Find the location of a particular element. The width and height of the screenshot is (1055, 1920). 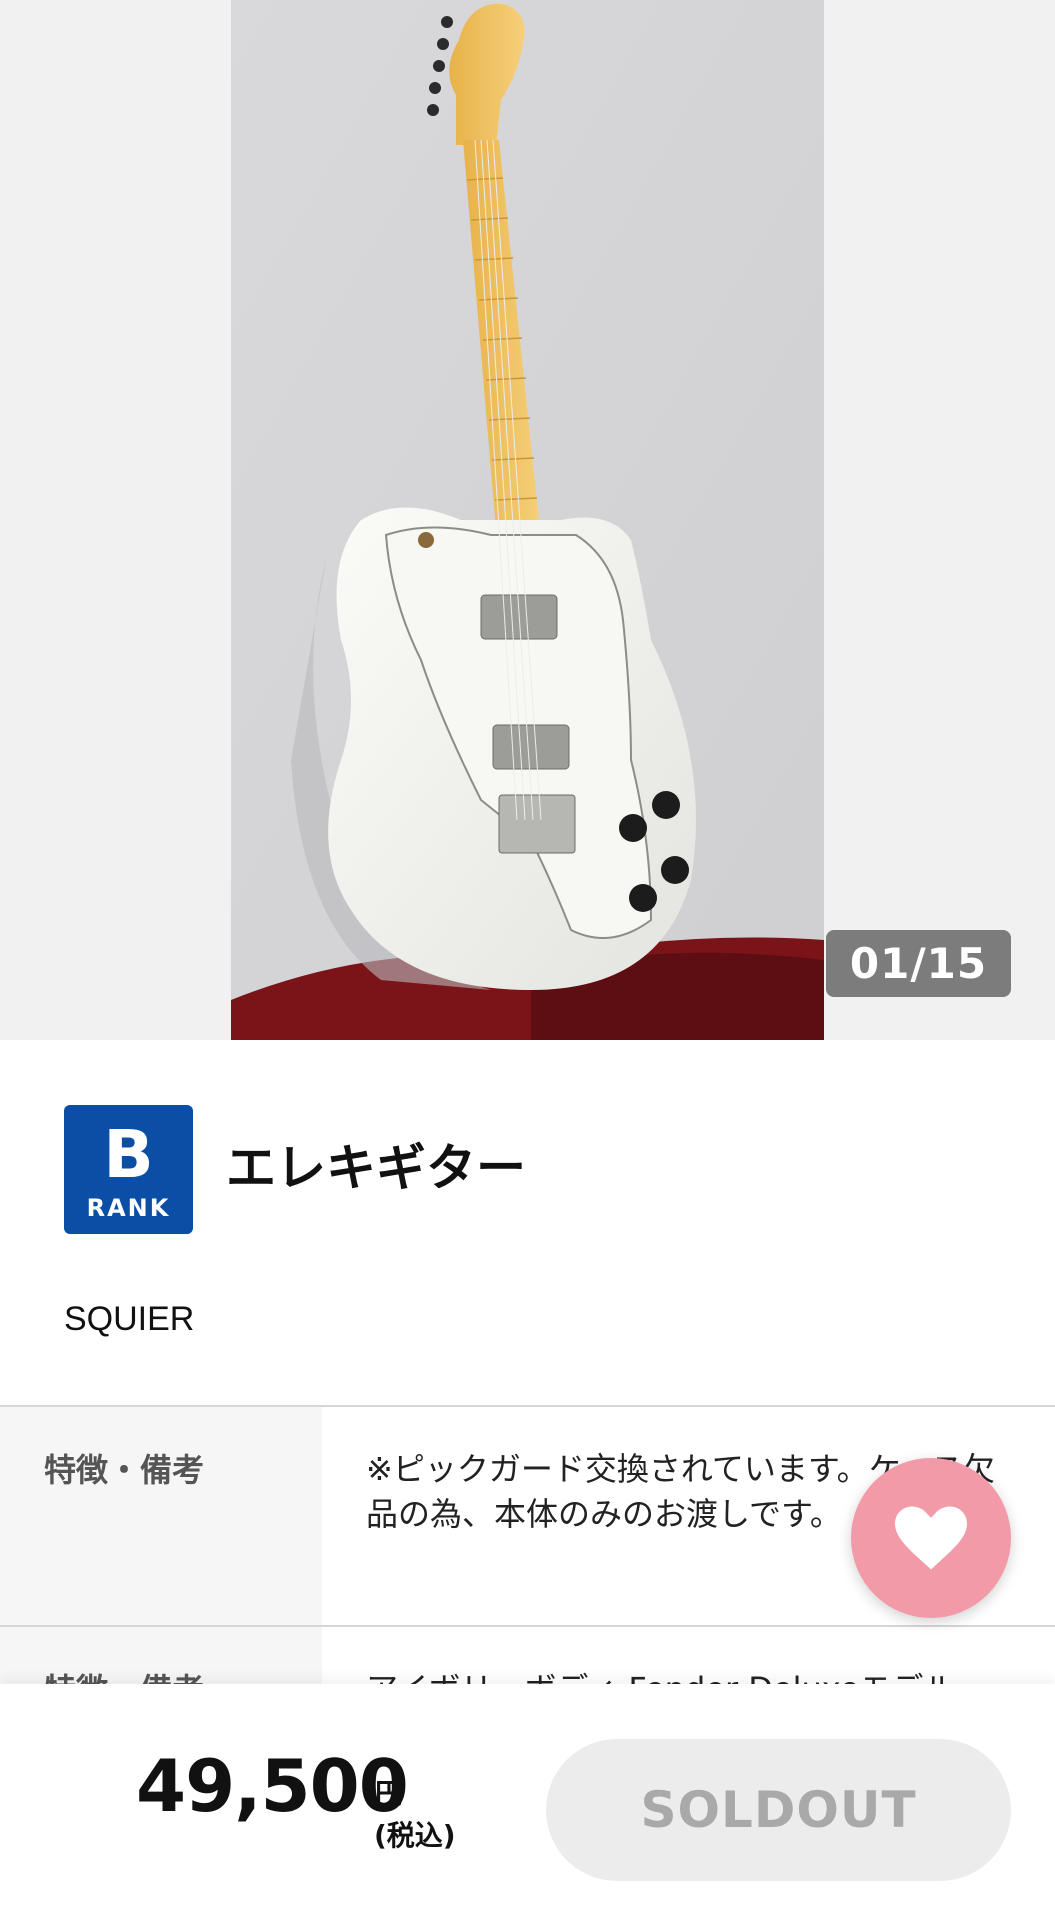

soldout-button: SOLDOUT is located at coordinates (778, 1810).